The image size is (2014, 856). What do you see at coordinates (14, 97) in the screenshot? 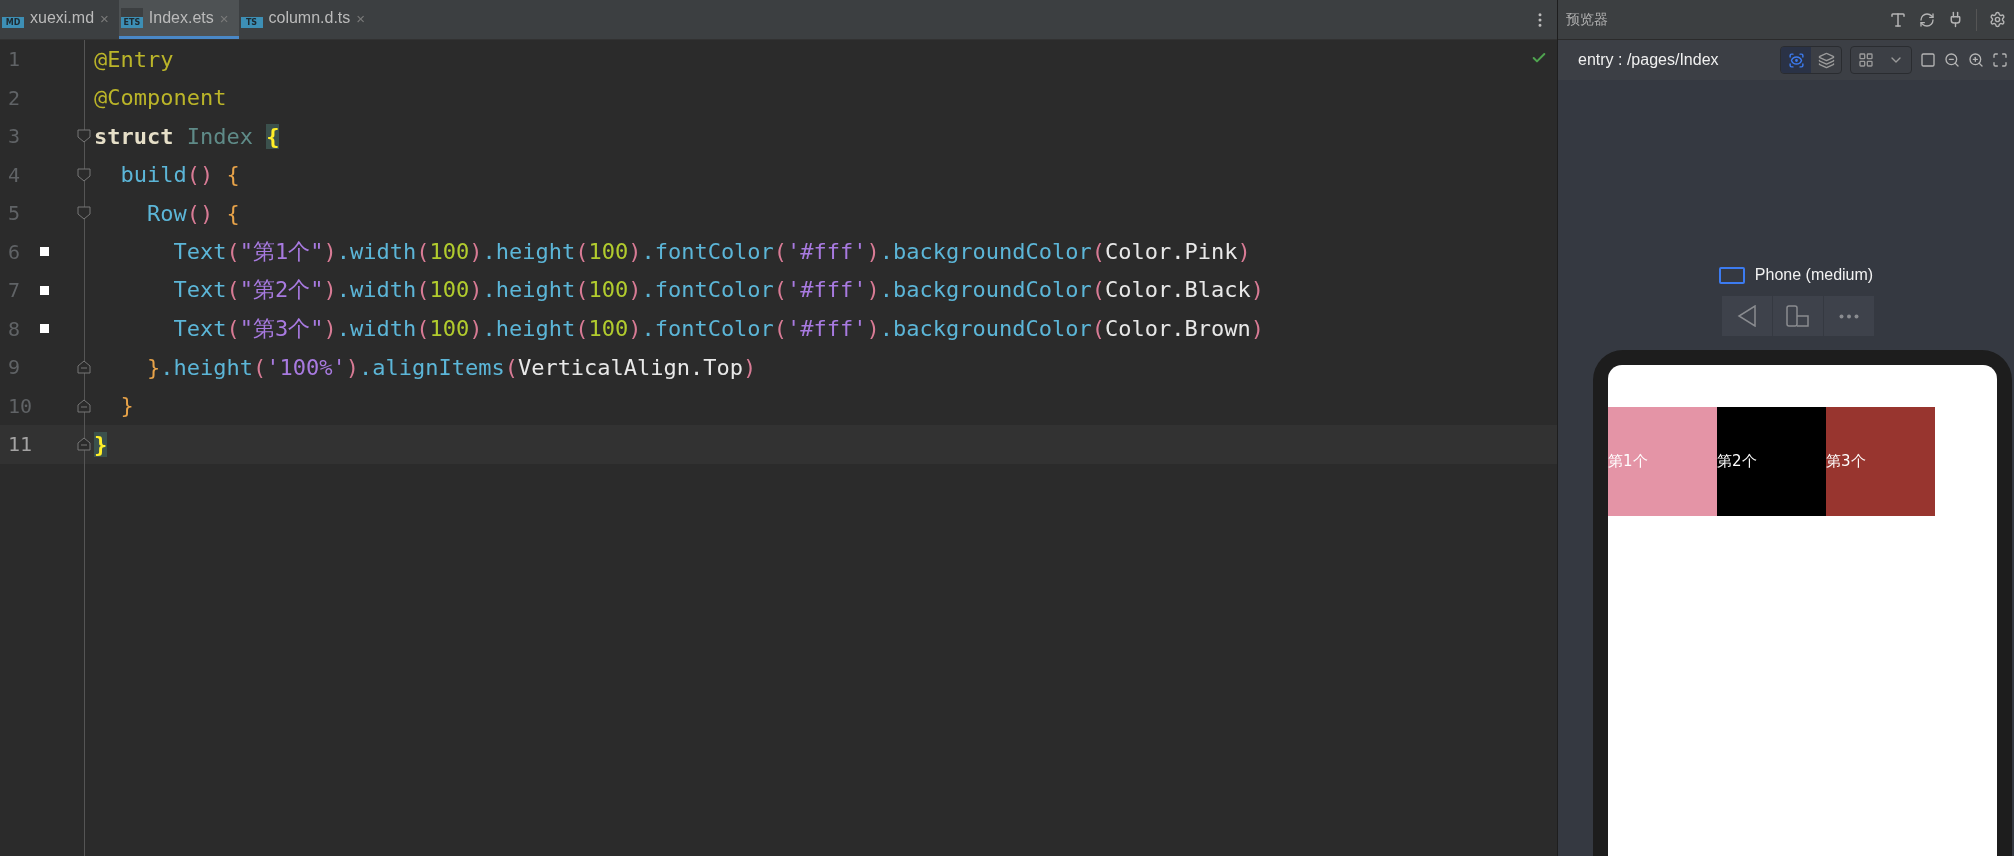
I see `line-number: 2` at bounding box center [14, 97].